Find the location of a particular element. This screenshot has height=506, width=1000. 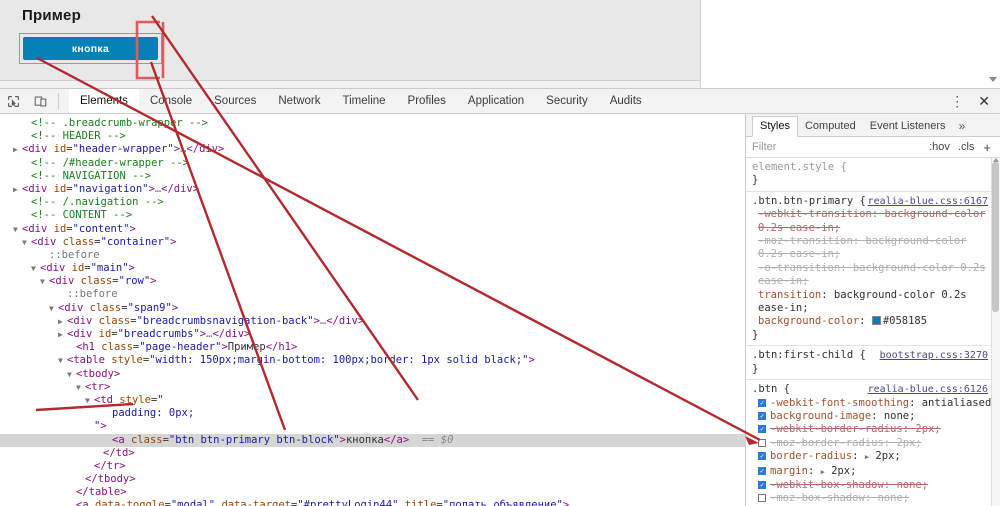

tab-event-listeners: Event Listeners is located at coordinates (908, 126).